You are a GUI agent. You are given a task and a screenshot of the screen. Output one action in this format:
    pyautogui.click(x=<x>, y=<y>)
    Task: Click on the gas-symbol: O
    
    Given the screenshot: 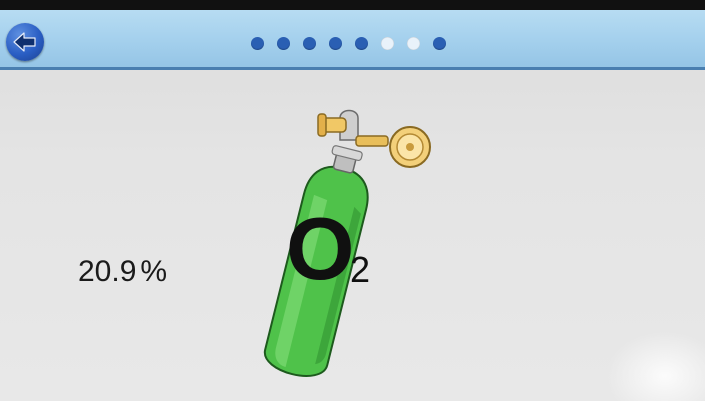 What is the action you would take?
    pyautogui.click(x=320, y=248)
    